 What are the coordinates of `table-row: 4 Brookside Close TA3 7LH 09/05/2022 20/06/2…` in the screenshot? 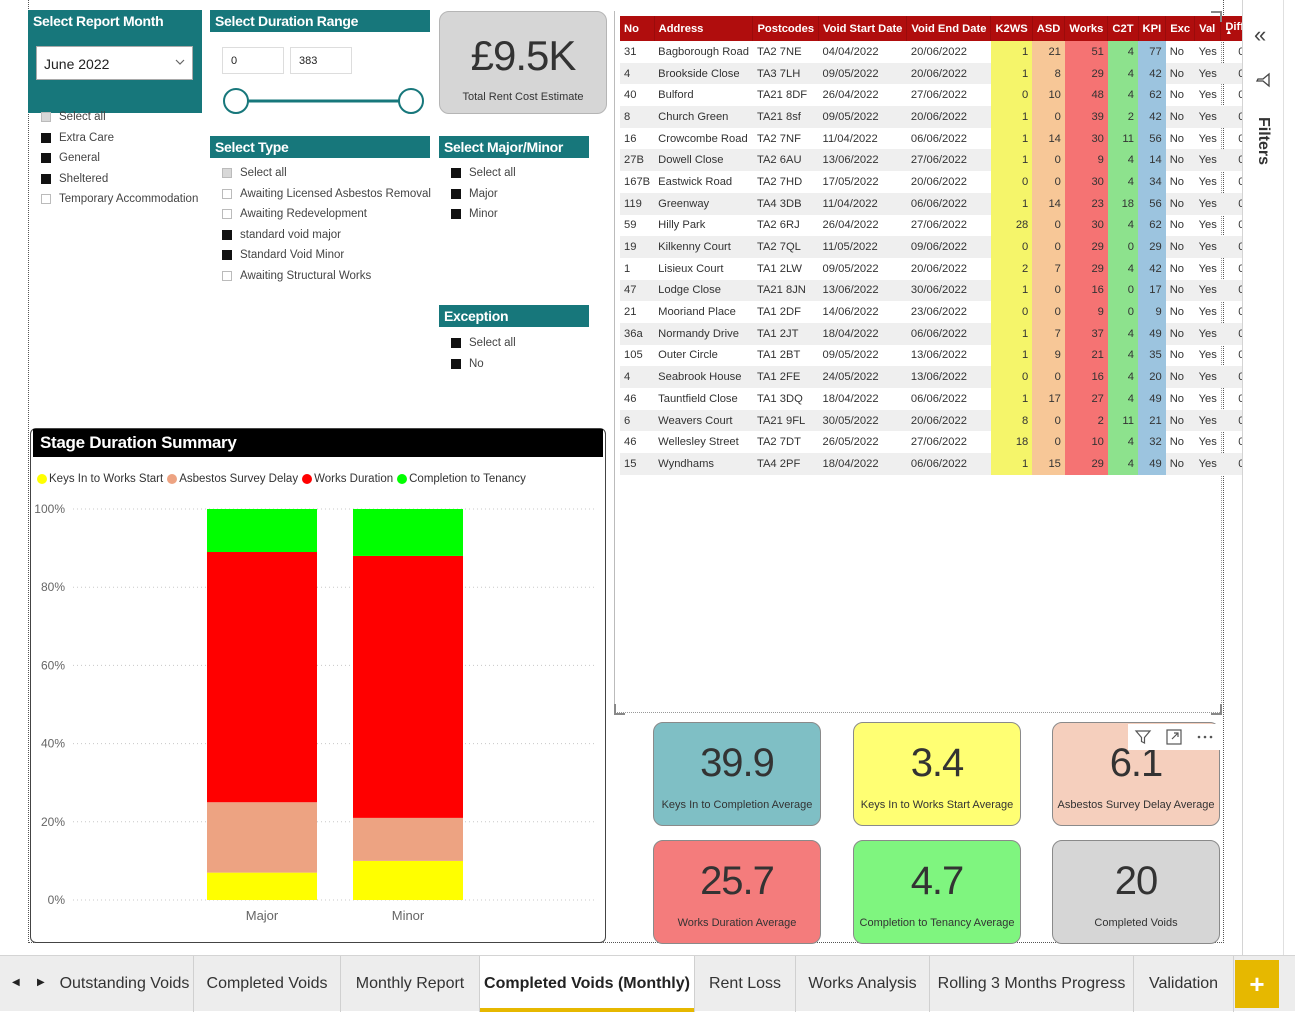 It's located at (934, 73).